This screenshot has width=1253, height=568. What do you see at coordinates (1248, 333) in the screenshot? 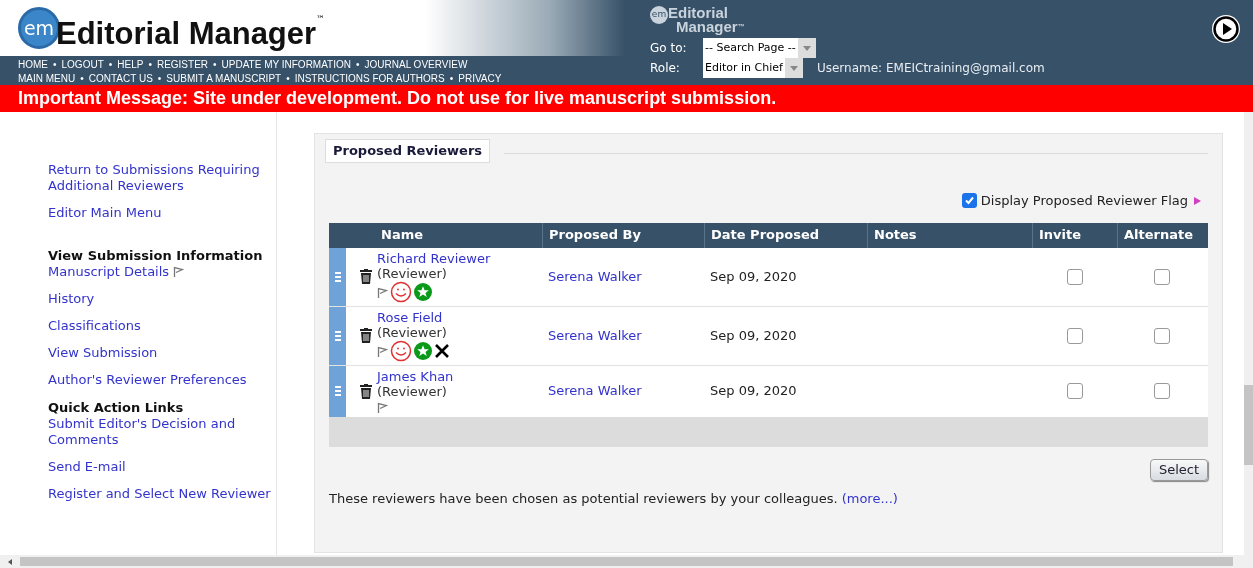
I see `vertical-scrollbar` at bounding box center [1248, 333].